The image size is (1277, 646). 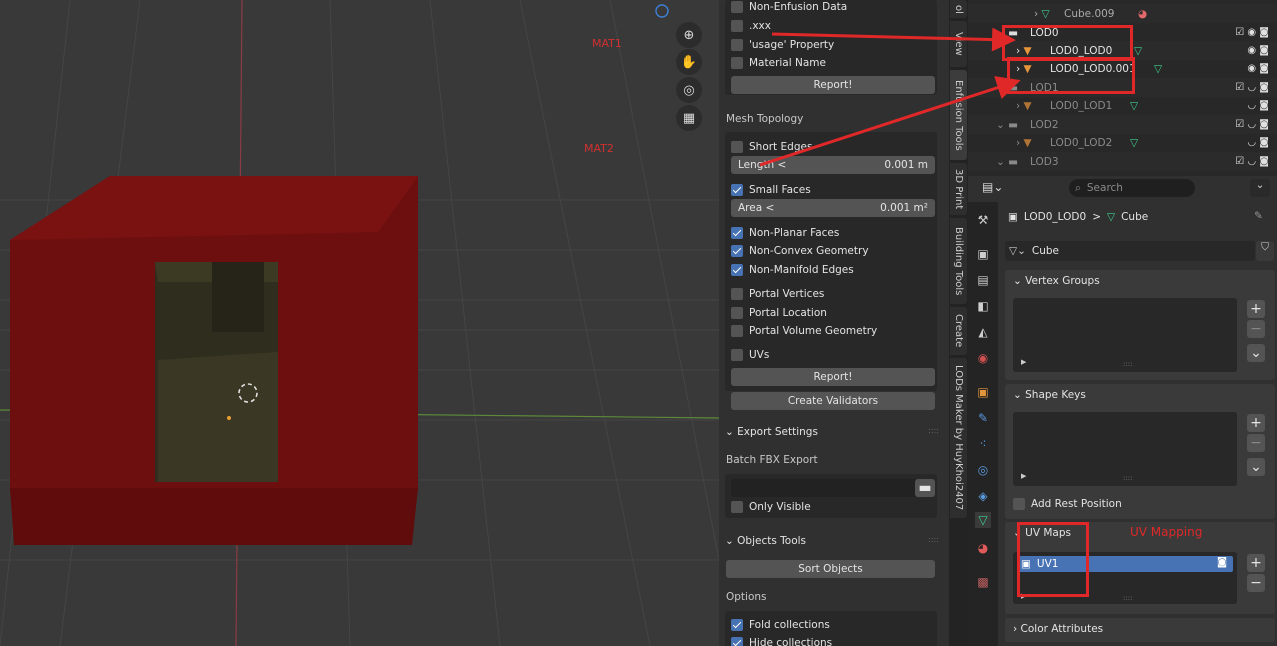 What do you see at coordinates (1256, 467) in the screenshot?
I see `shape-key-menu-button: ⌄` at bounding box center [1256, 467].